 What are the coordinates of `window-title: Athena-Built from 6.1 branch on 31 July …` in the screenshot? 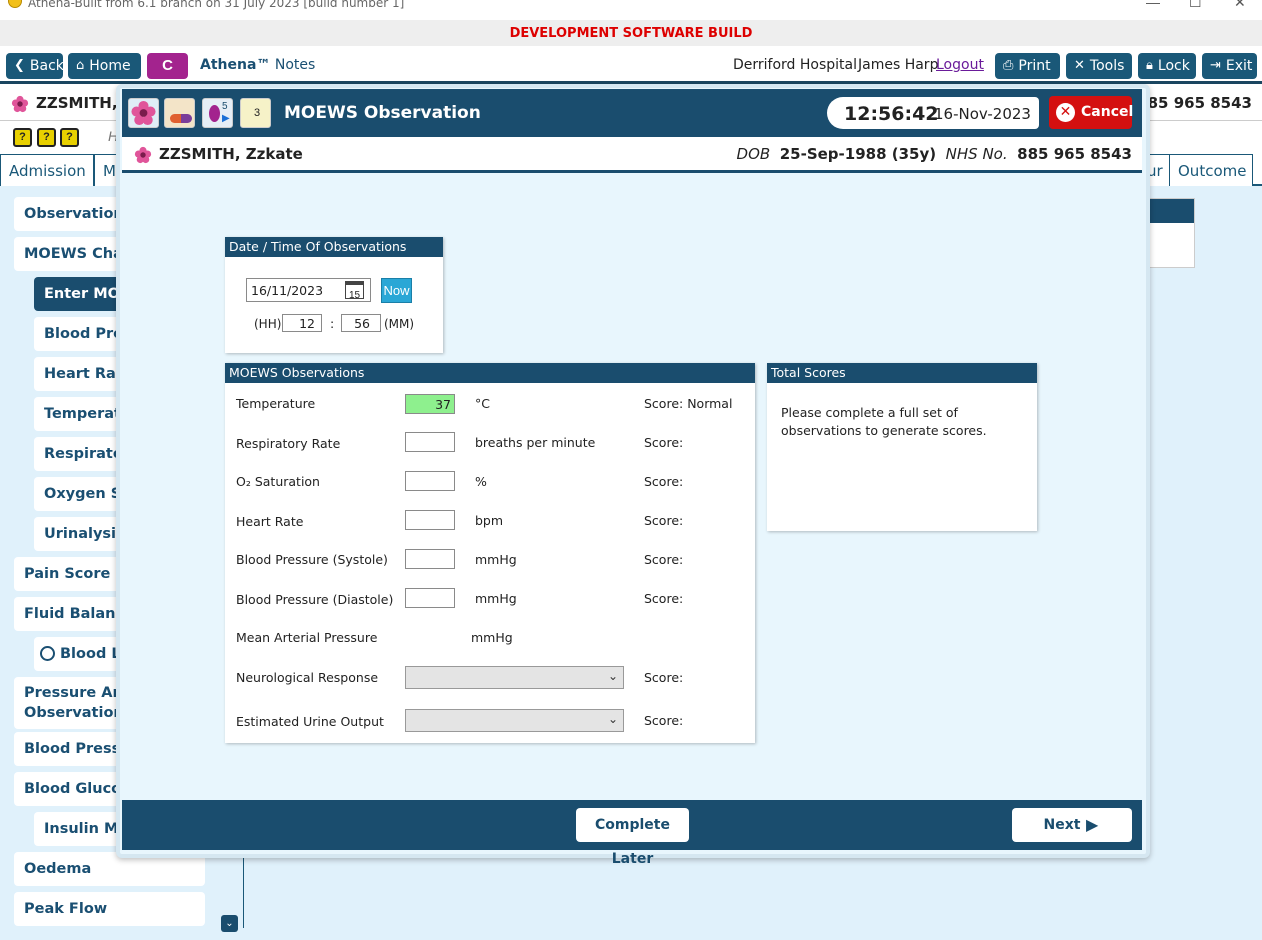 It's located at (216, 5).